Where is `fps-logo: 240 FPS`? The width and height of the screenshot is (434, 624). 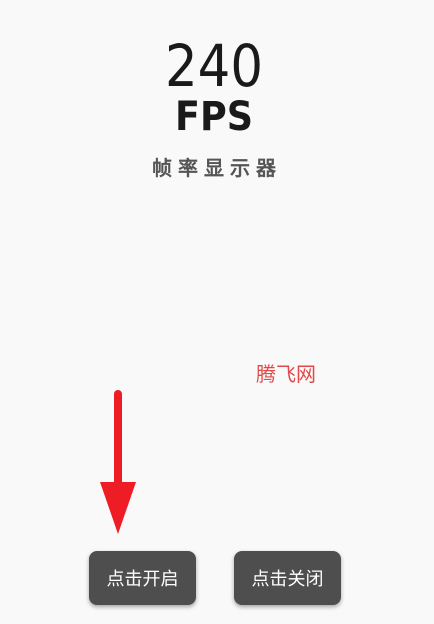
fps-logo: 240 FPS is located at coordinates (214, 86).